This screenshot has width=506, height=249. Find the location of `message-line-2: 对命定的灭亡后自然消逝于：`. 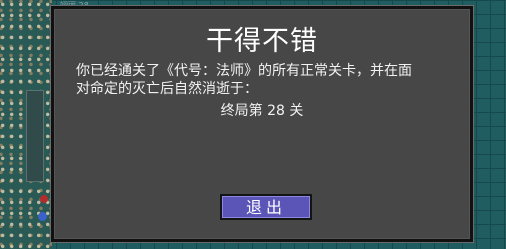

message-line-2: 对命定的灭亡后自然消逝于： is located at coordinates (167, 89).